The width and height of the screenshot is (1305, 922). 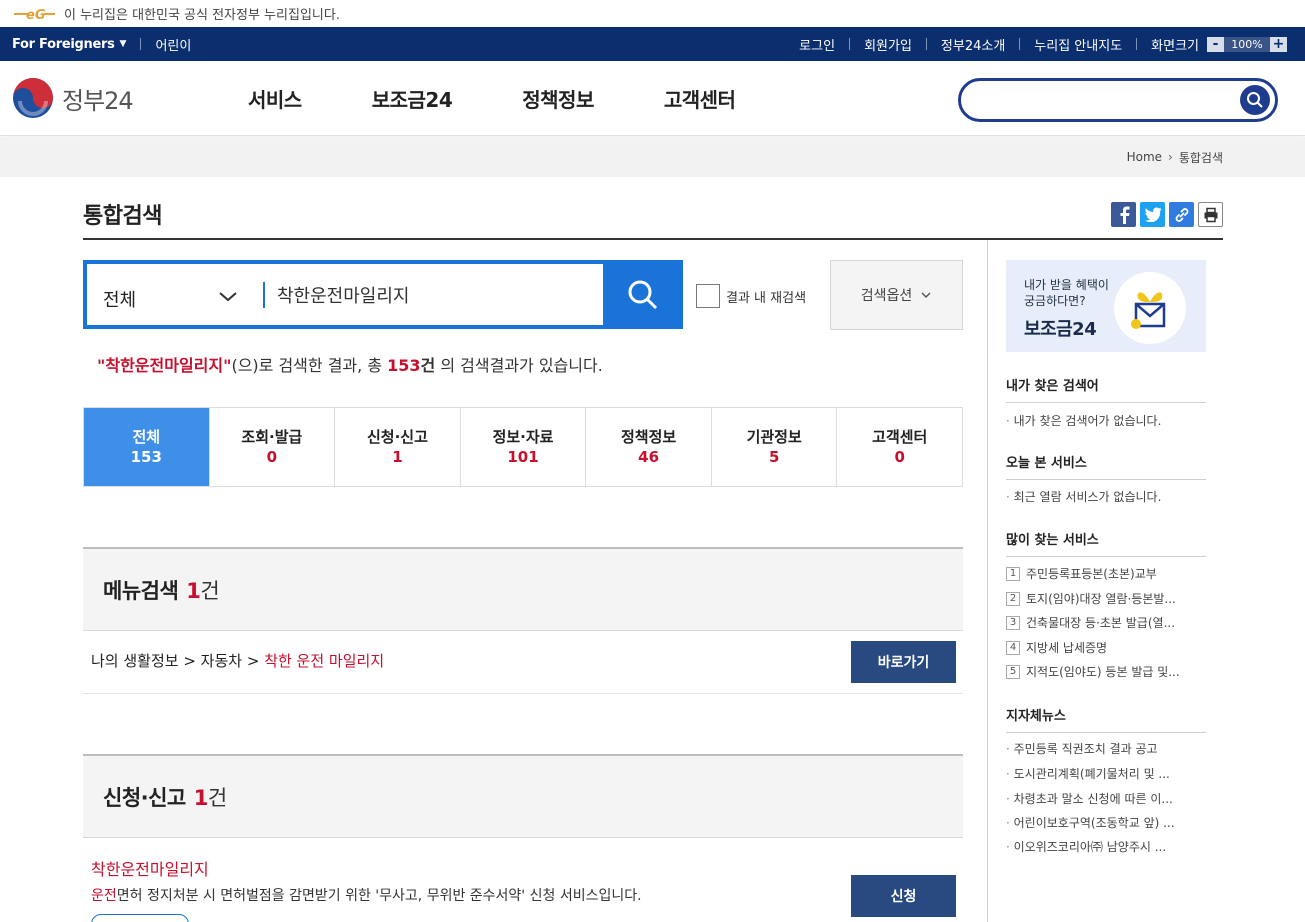 What do you see at coordinates (708, 296) in the screenshot?
I see `research-checkbox` at bounding box center [708, 296].